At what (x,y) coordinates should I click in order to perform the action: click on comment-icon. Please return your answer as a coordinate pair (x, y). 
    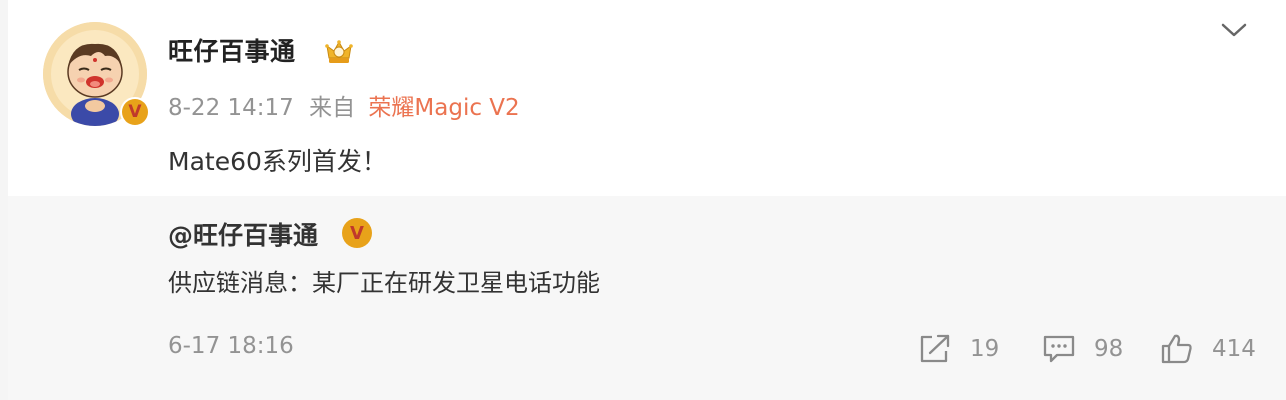
    Looking at the image, I should click on (1059, 349).